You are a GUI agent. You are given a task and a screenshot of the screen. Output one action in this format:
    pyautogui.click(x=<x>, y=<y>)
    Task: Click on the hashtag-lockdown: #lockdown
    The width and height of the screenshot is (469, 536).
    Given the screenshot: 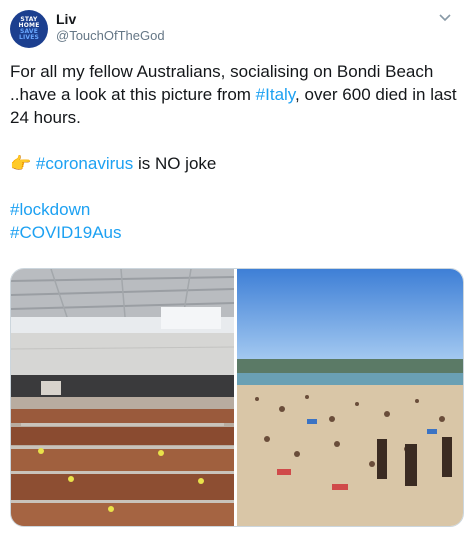 What is the action you would take?
    pyautogui.click(x=50, y=209)
    